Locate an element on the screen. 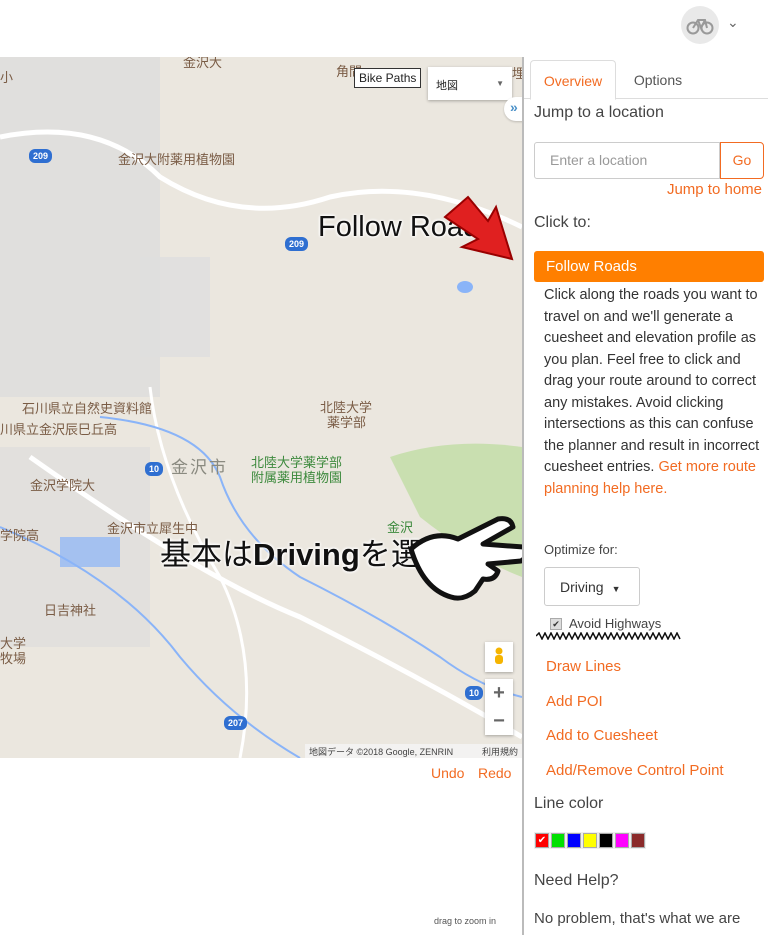 The width and height of the screenshot is (768, 935). tab-options: Options is located at coordinates (658, 79).